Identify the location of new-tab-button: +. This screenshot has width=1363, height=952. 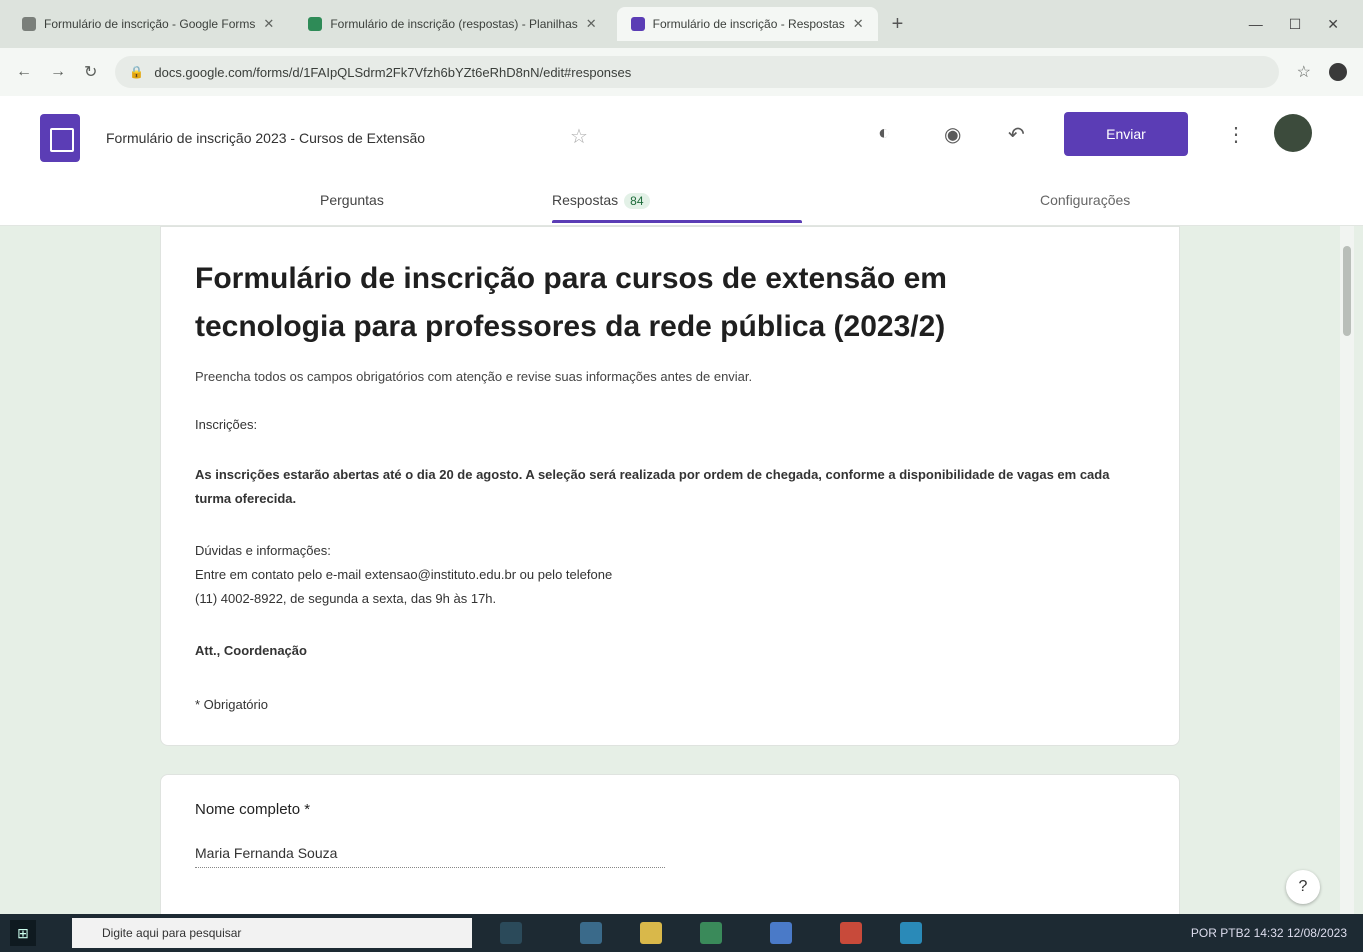
(898, 24).